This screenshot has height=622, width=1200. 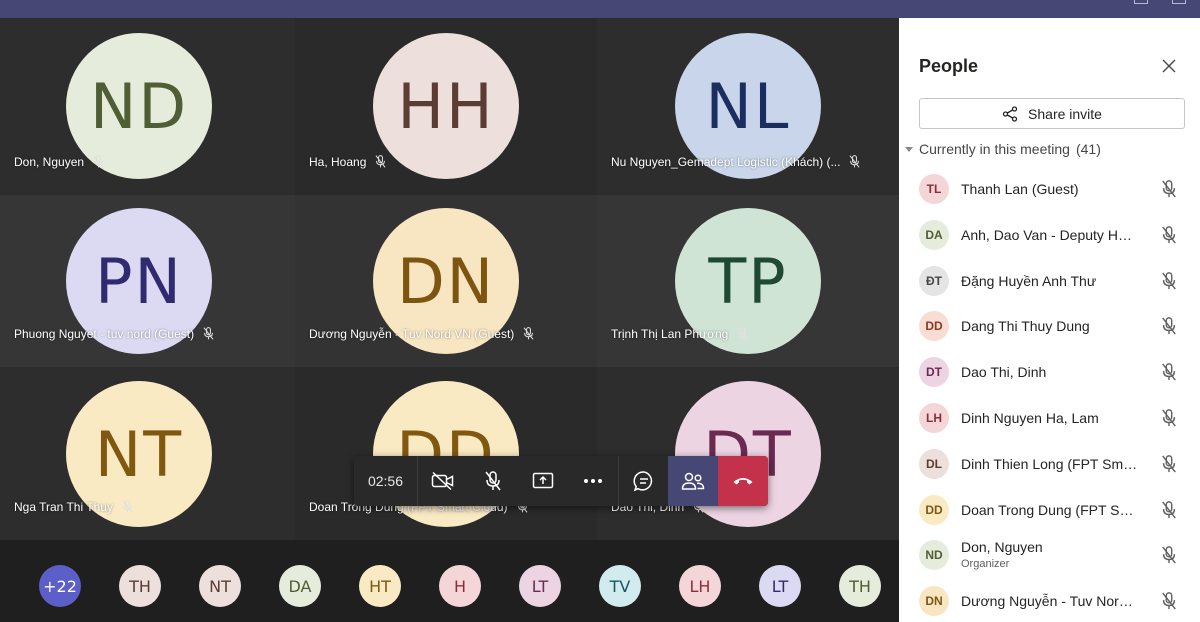 What do you see at coordinates (934, 418) in the screenshot?
I see `participant-avatar: LH` at bounding box center [934, 418].